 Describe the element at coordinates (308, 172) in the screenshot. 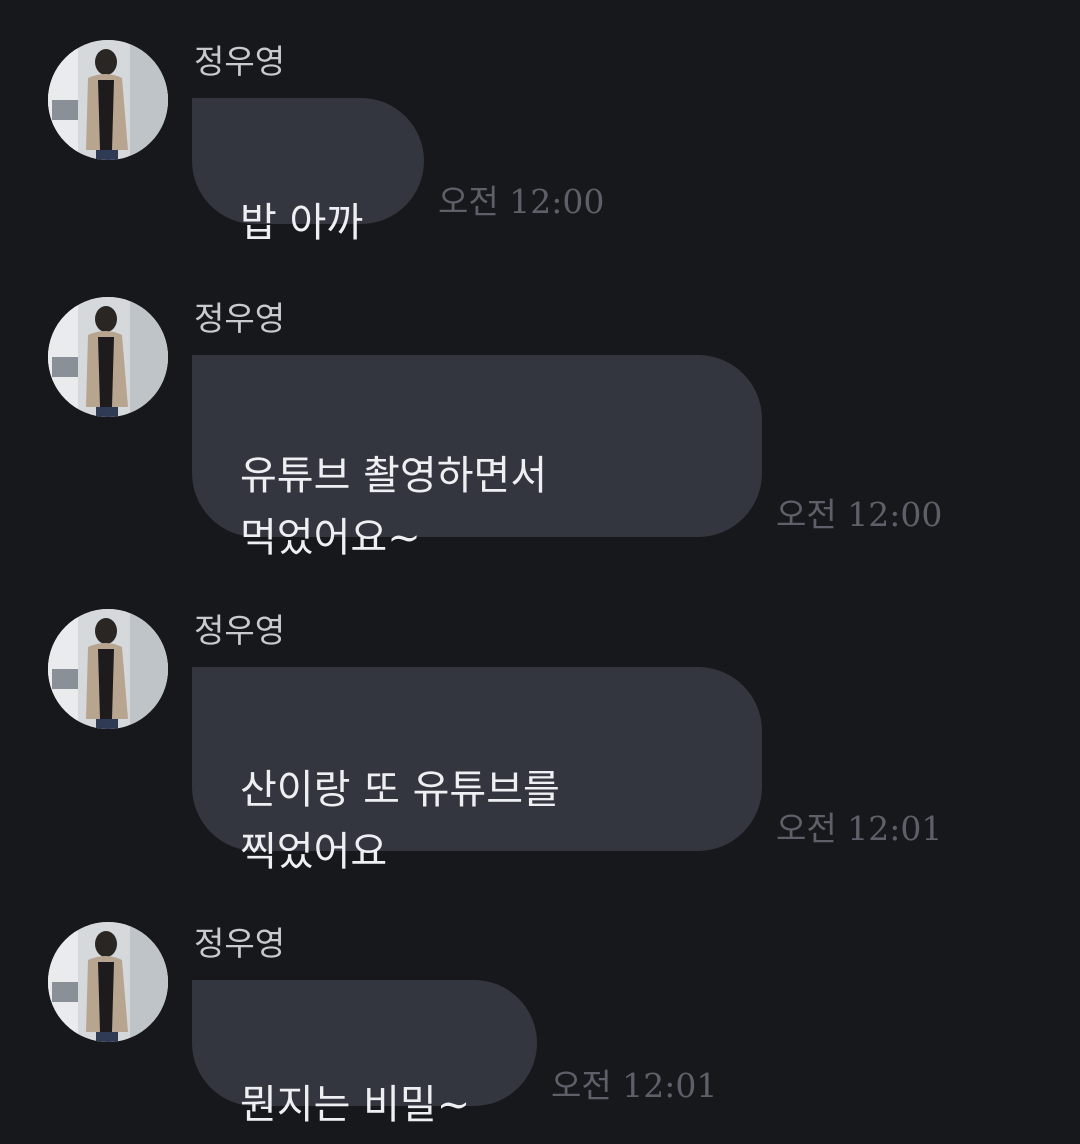

I see `message-bubble: 밥 아까` at that location.